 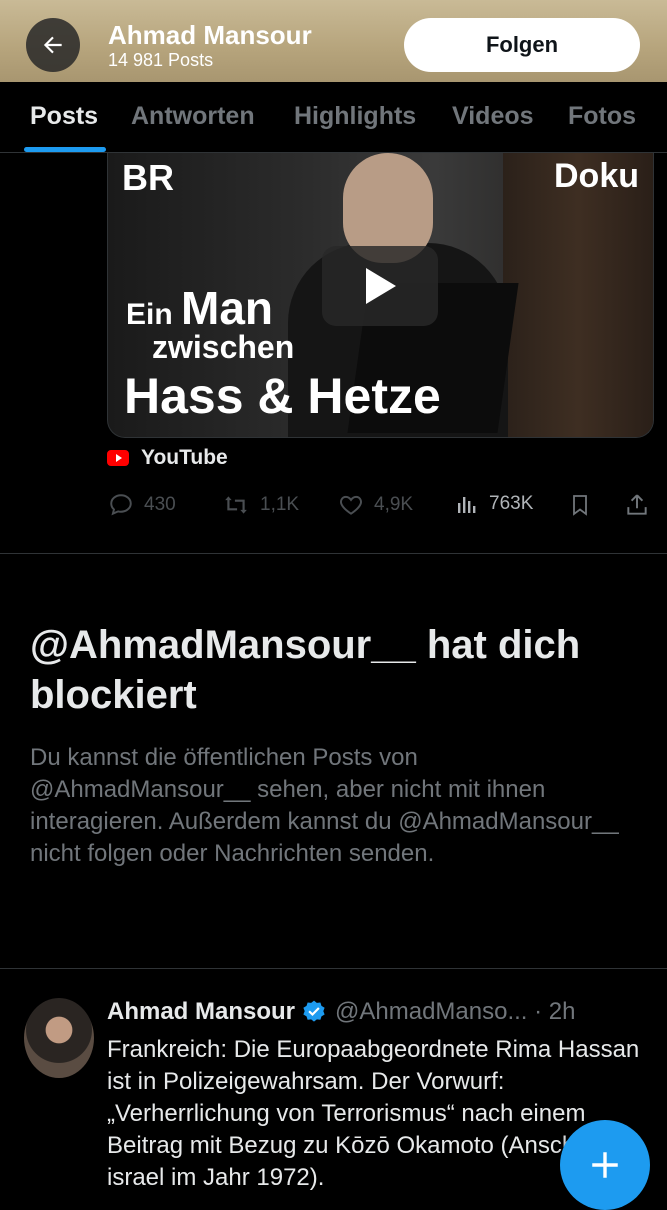 I want to click on plus-icon, so click(x=605, y=1165).